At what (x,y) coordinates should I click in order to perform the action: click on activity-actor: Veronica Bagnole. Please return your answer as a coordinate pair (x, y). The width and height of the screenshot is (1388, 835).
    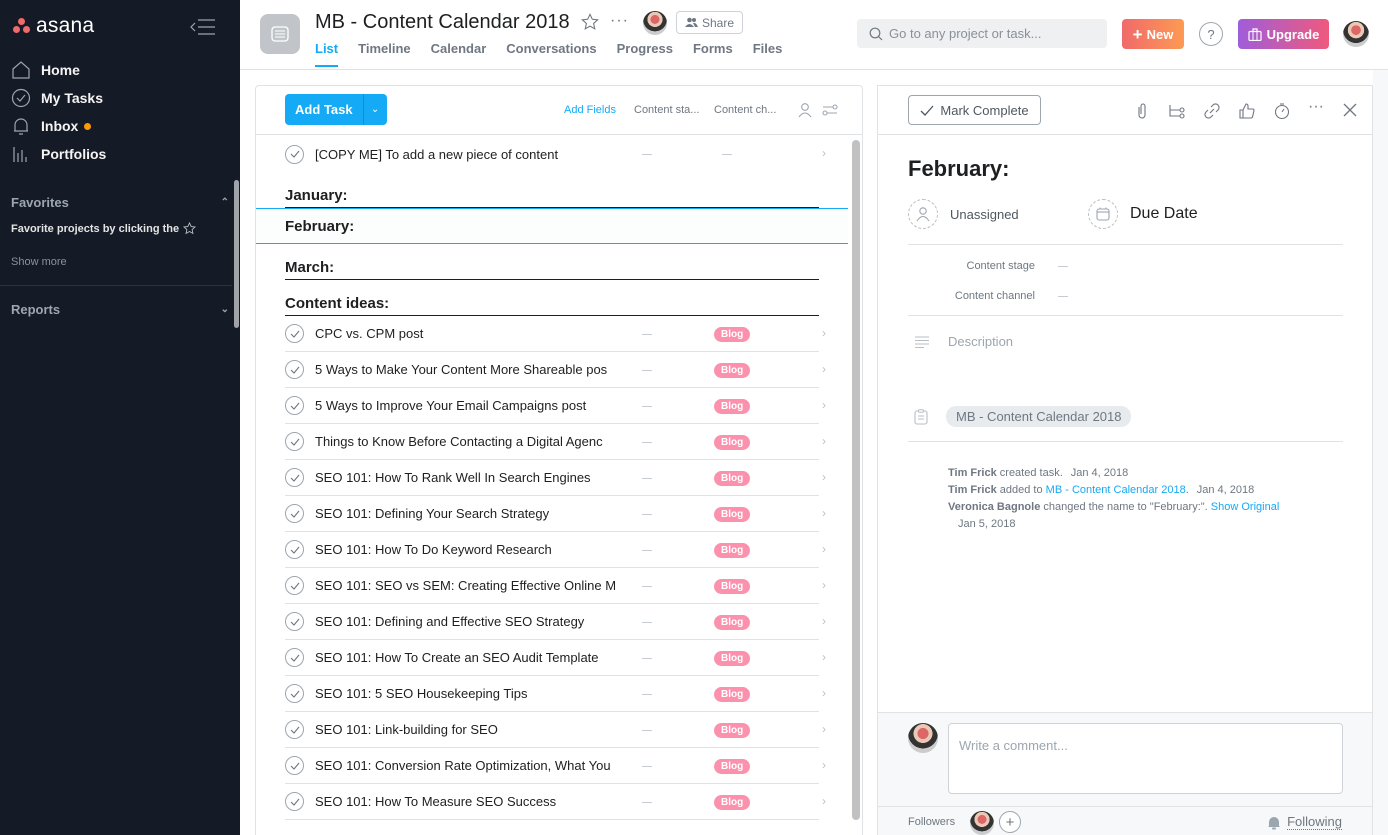
    Looking at the image, I should click on (994, 507).